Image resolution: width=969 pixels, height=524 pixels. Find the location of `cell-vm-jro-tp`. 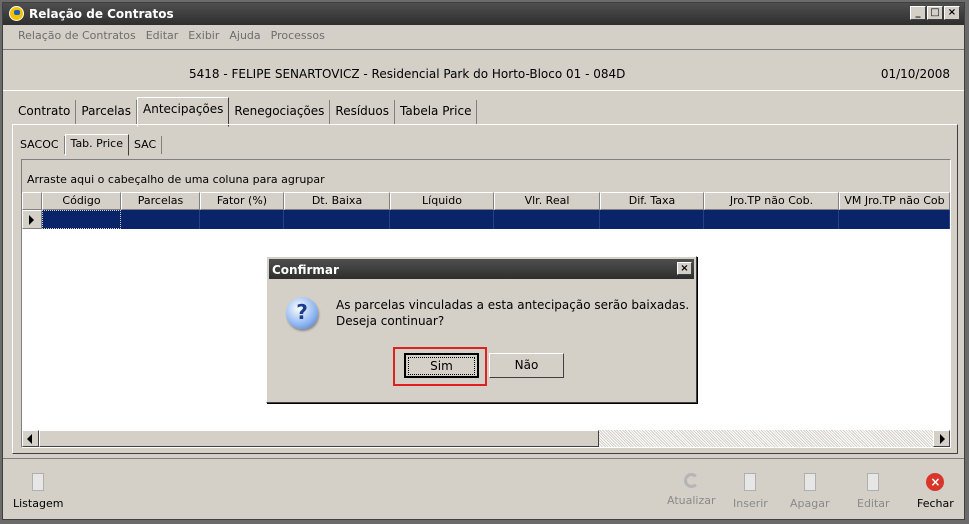

cell-vm-jro-tp is located at coordinates (894, 219).